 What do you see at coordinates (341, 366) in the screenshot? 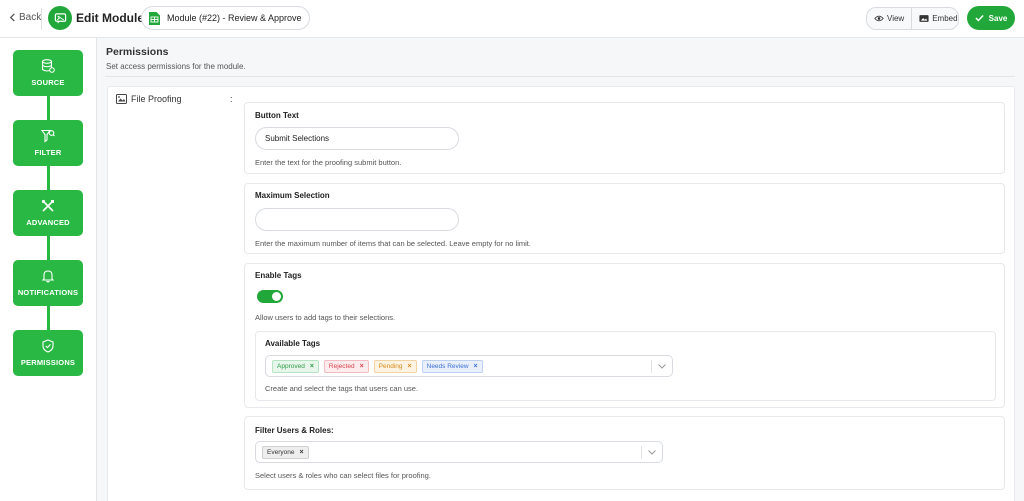
I see `tag-label: Rejected` at bounding box center [341, 366].